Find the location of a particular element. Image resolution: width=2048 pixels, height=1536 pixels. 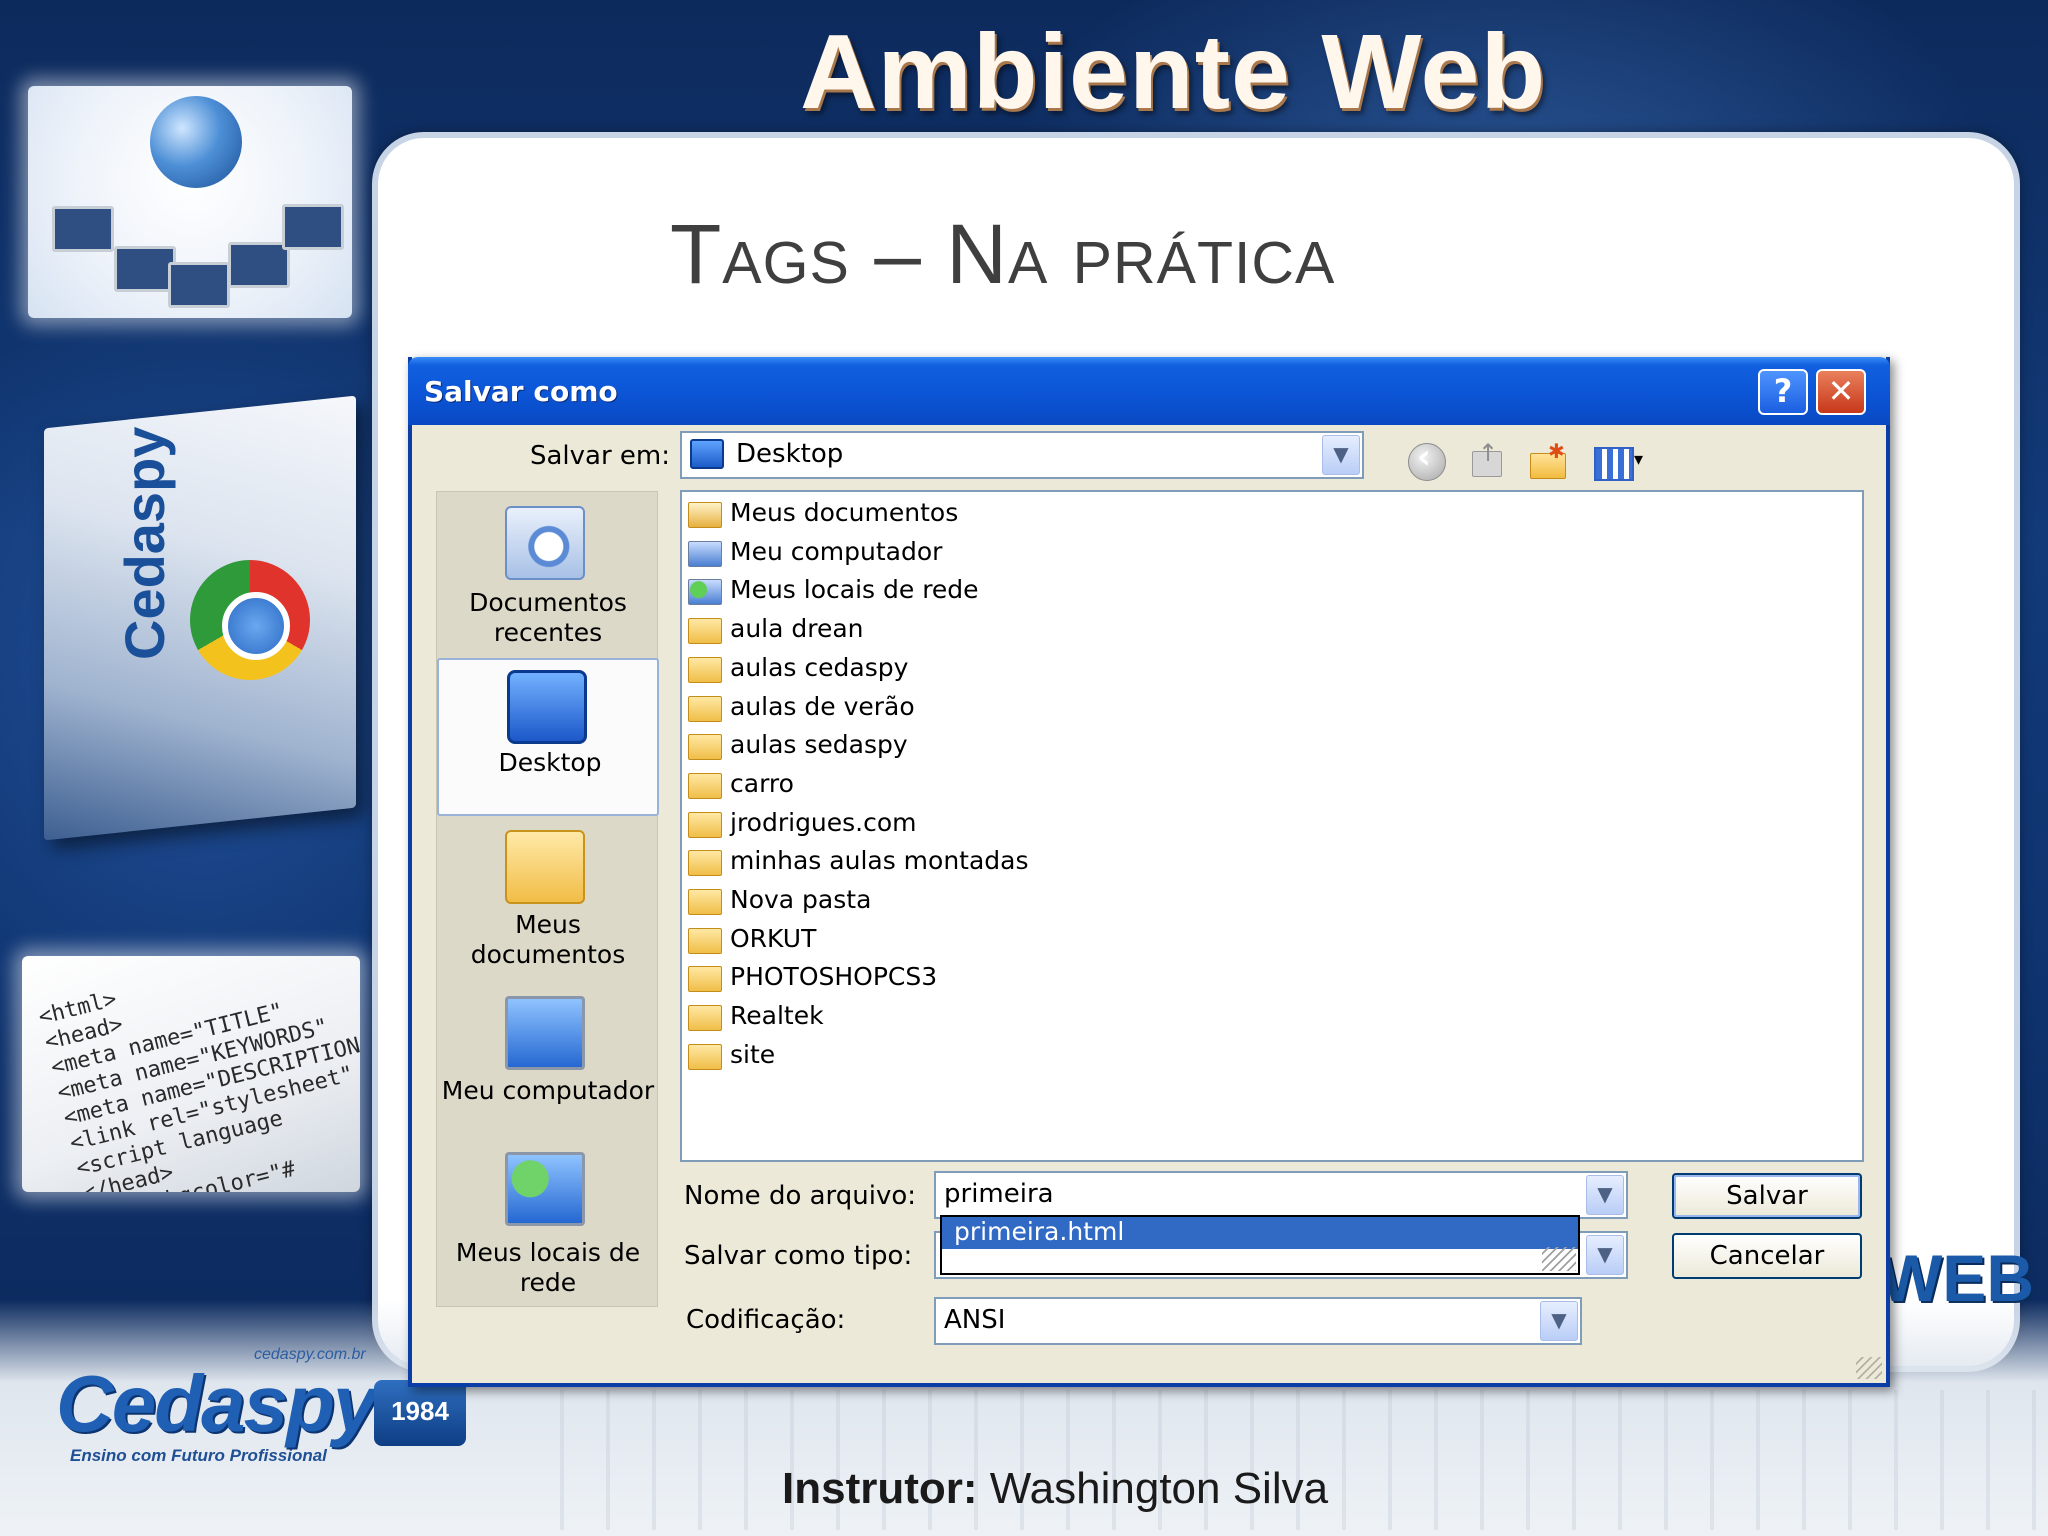

place-label: Meus locais de rede is located at coordinates (548, 1267).